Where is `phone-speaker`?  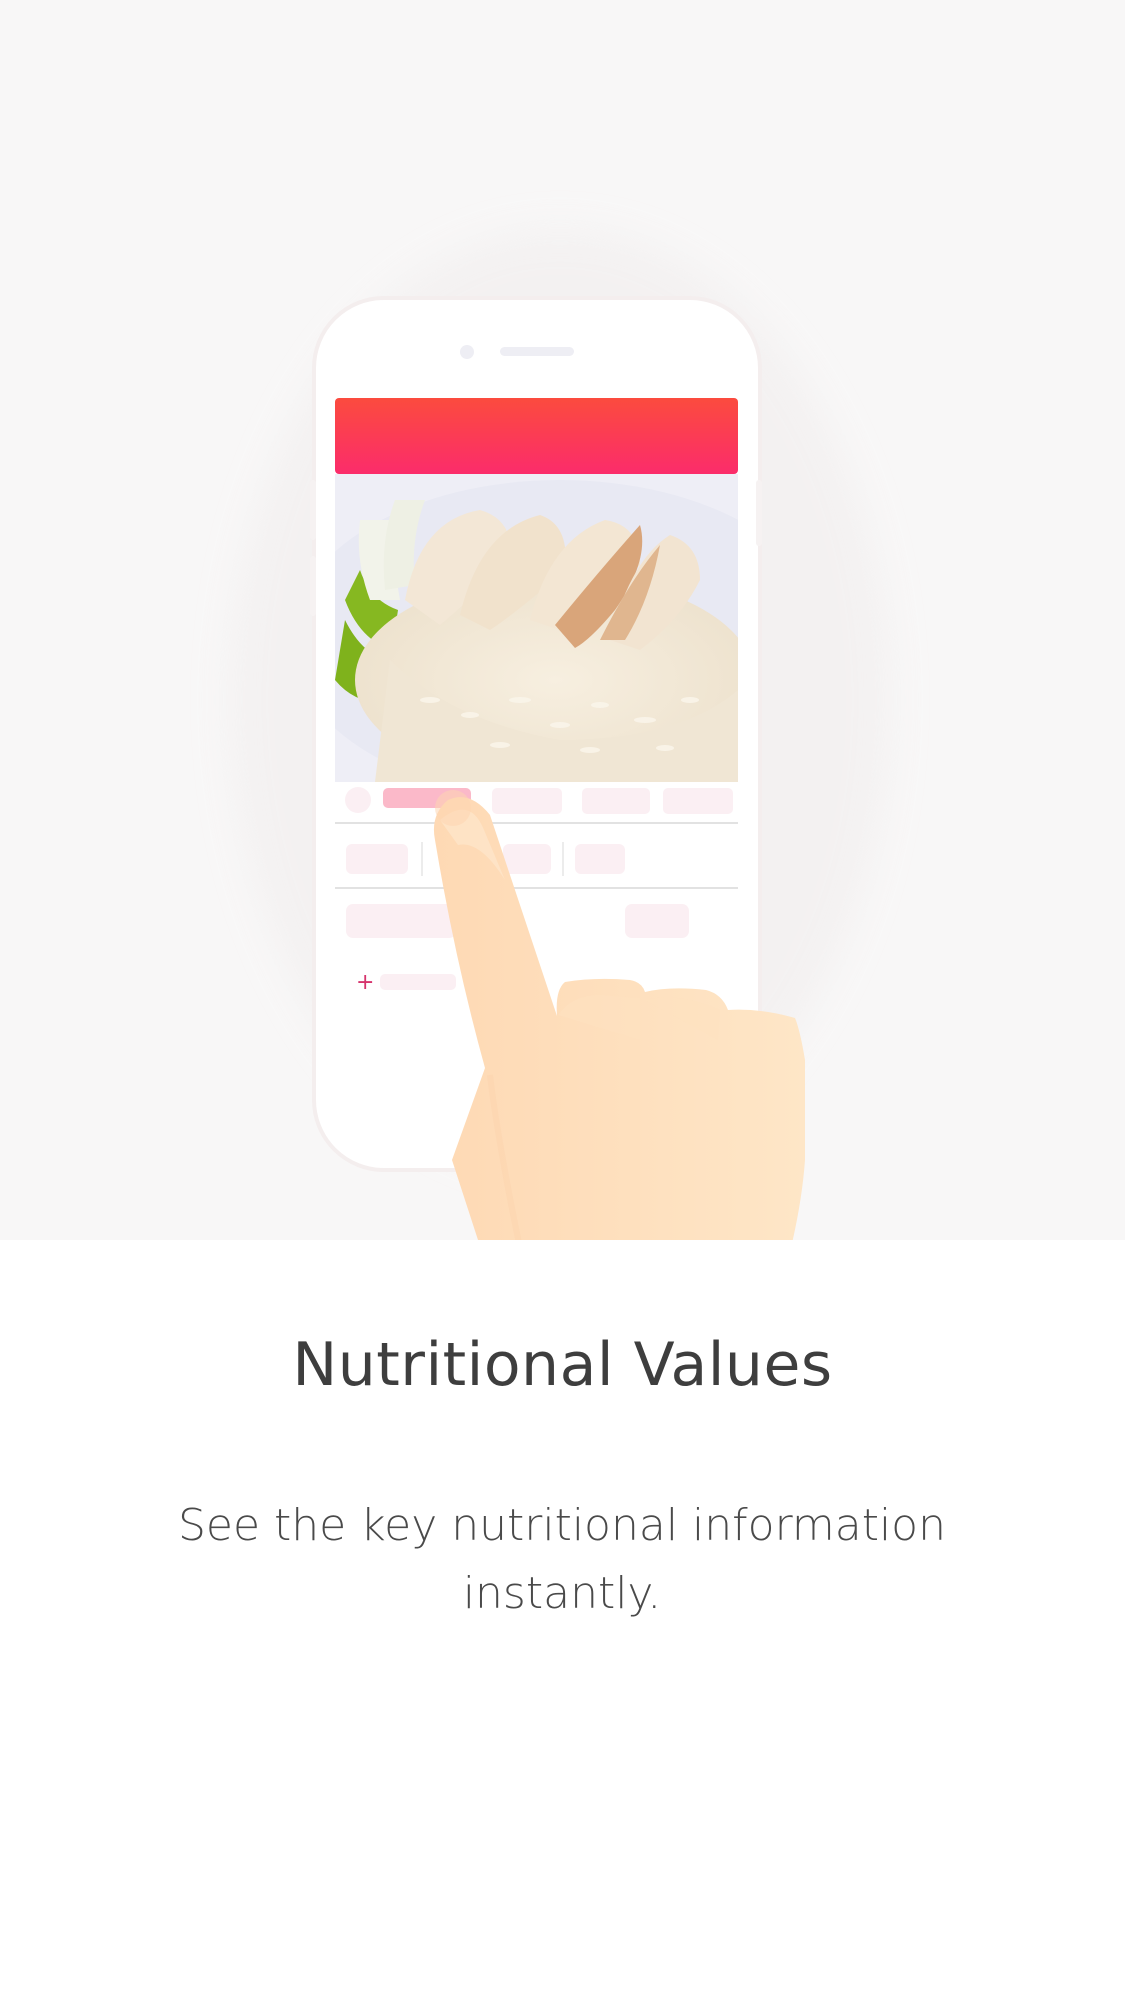
phone-speaker is located at coordinates (537, 351).